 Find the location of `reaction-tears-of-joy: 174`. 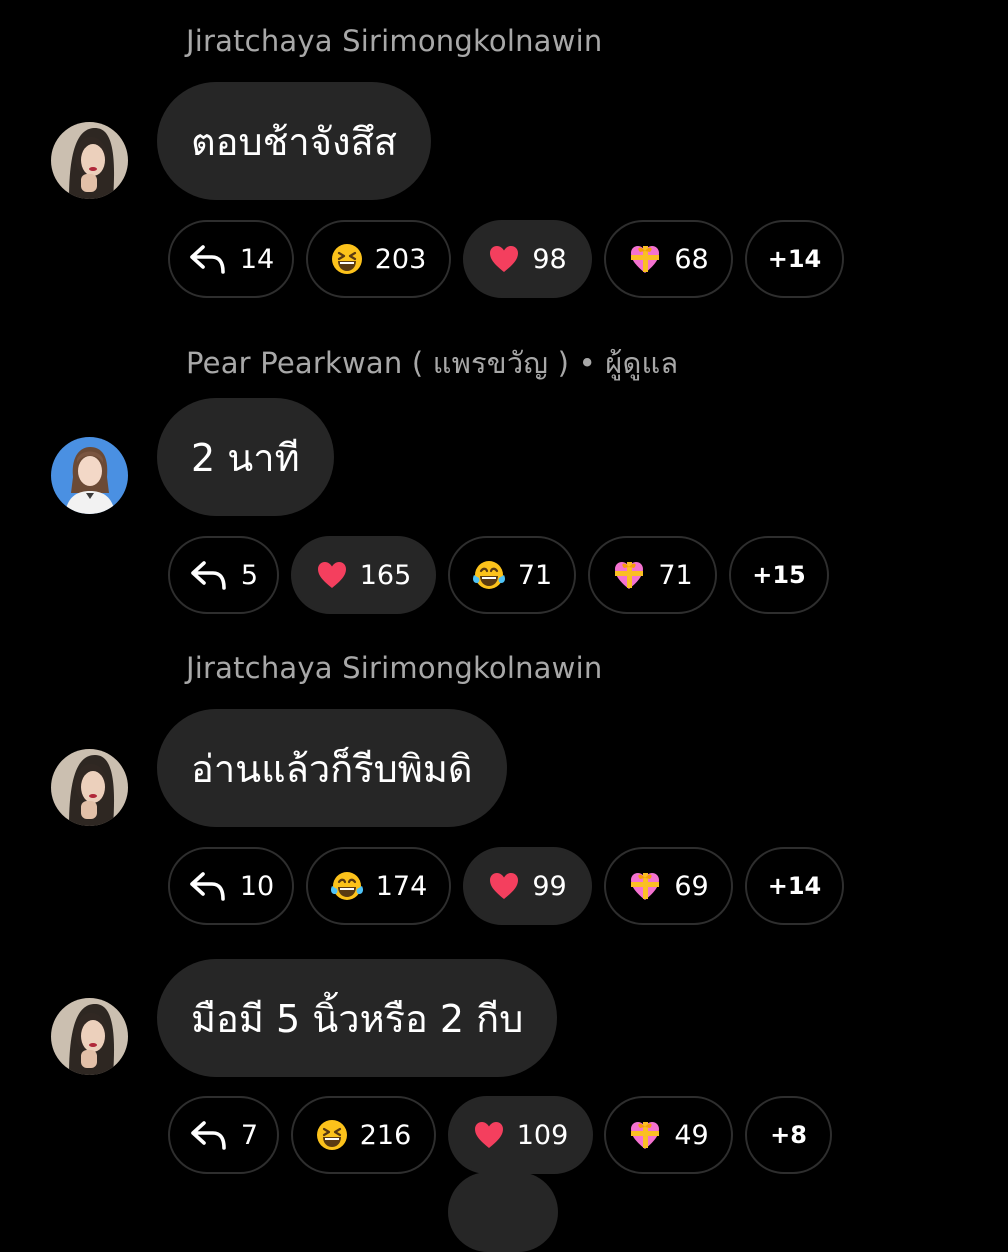

reaction-tears-of-joy: 174 is located at coordinates (378, 886).